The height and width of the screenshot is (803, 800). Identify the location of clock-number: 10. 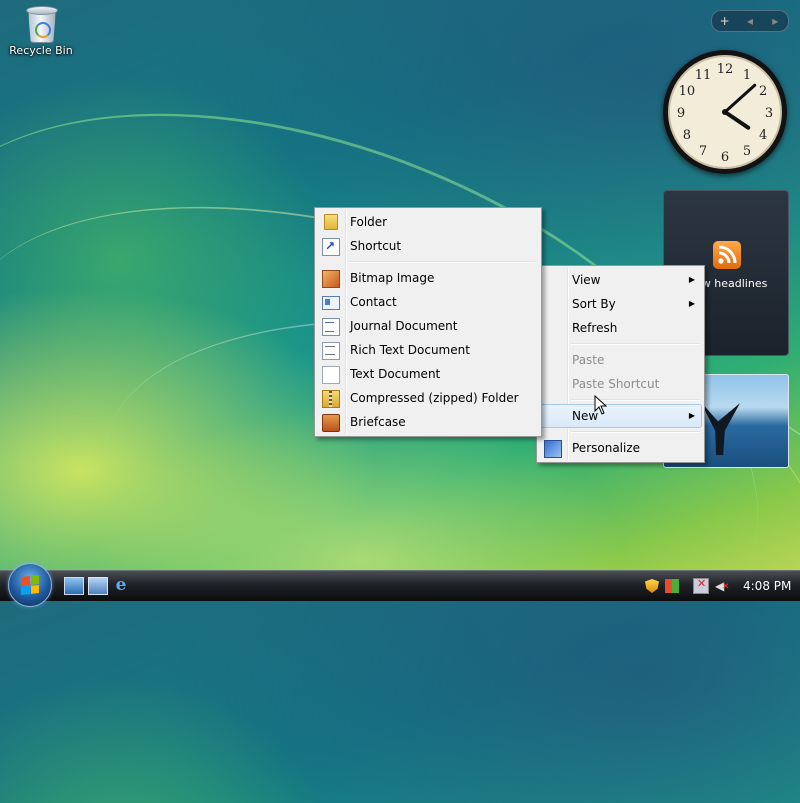
(687, 91).